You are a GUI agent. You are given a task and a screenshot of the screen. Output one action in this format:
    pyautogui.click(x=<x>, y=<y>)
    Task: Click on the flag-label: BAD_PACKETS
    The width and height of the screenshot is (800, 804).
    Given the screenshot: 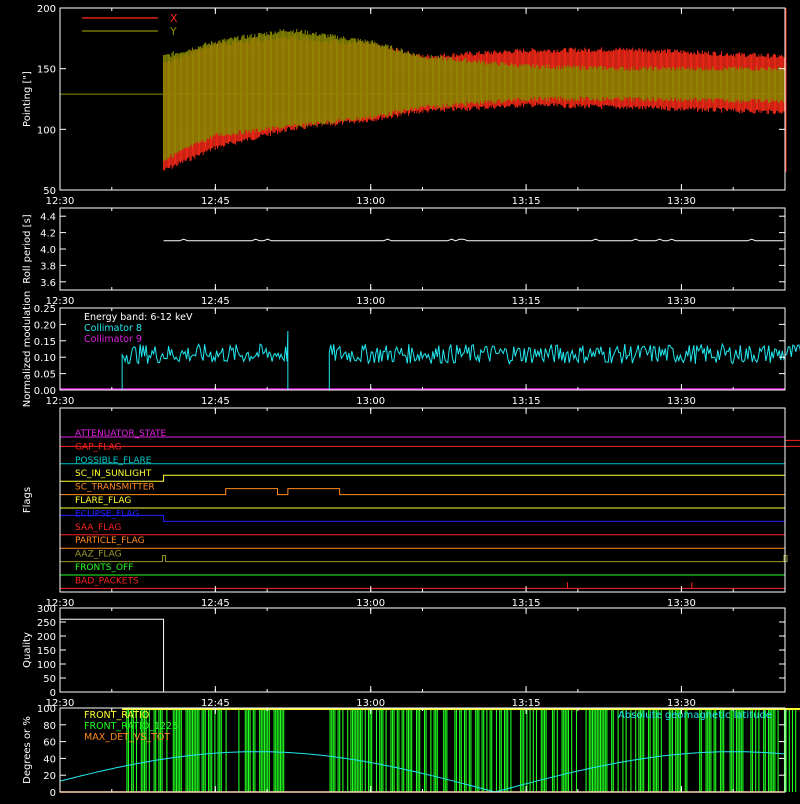 What is the action you would take?
    pyautogui.click(x=107, y=581)
    